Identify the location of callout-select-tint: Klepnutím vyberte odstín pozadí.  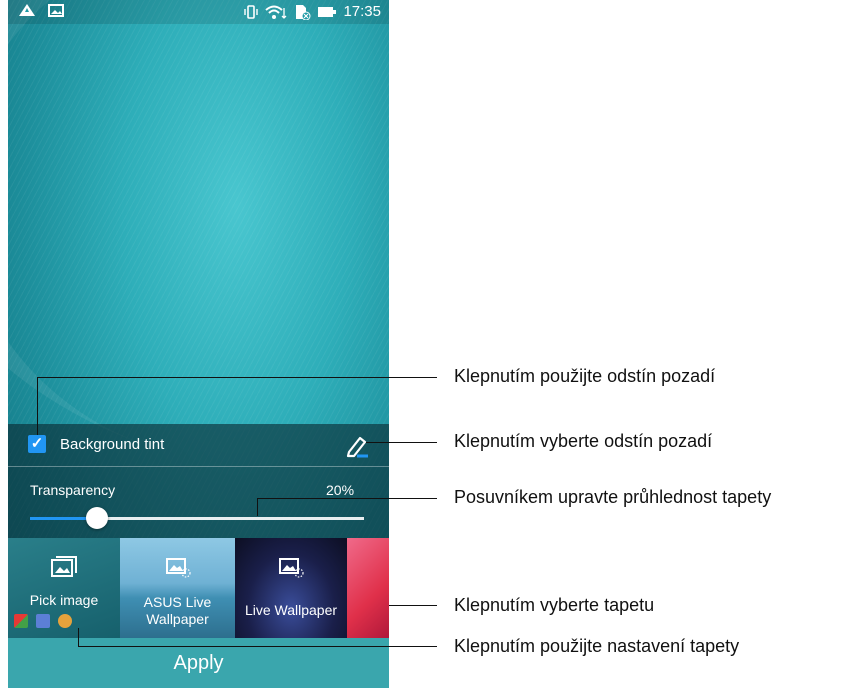
(583, 441).